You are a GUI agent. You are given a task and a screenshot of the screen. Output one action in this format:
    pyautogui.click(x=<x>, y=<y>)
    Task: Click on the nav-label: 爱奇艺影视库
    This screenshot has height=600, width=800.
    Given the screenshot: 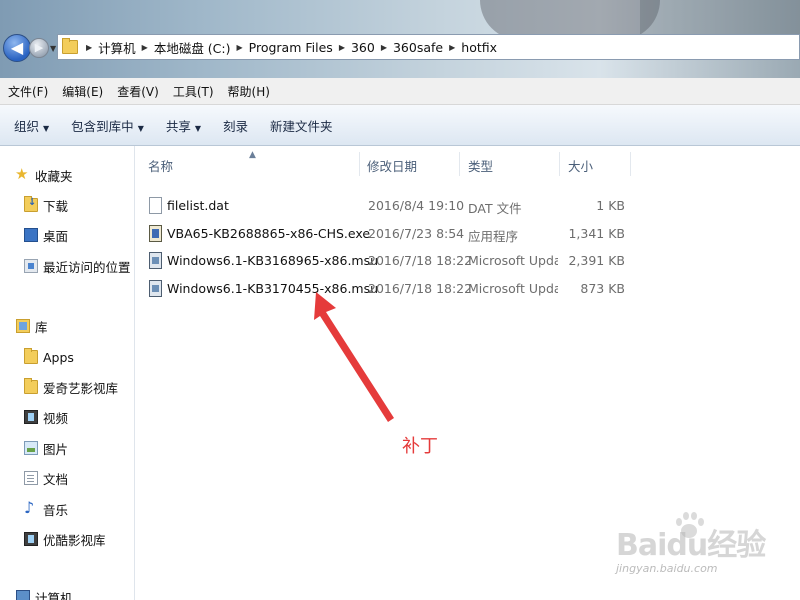 What is the action you would take?
    pyautogui.click(x=81, y=388)
    